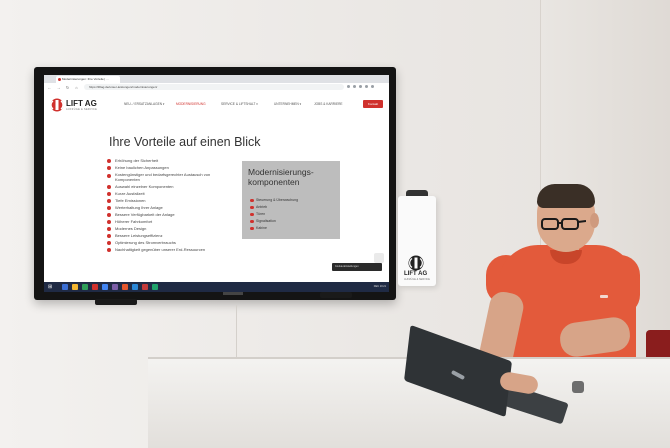  Describe the element at coordinates (67, 87) in the screenshot. I see `reload-icon: ↻` at that location.